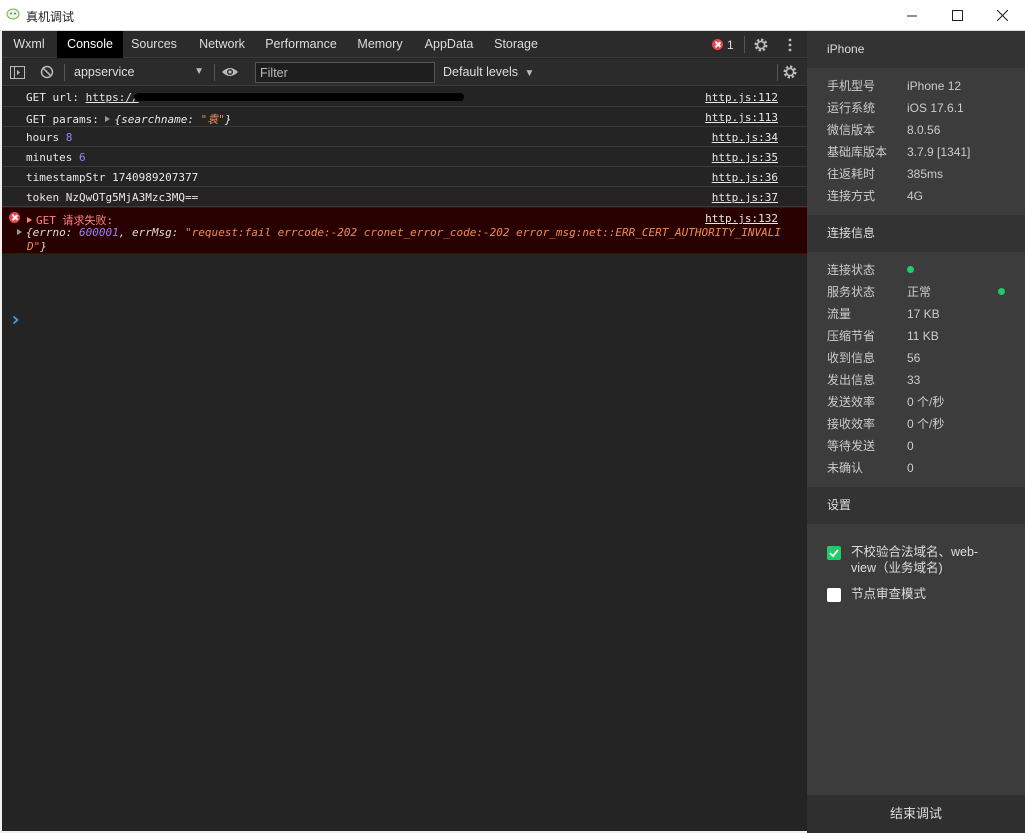  I want to click on title-bar: 真机调试, so click(512, 15).